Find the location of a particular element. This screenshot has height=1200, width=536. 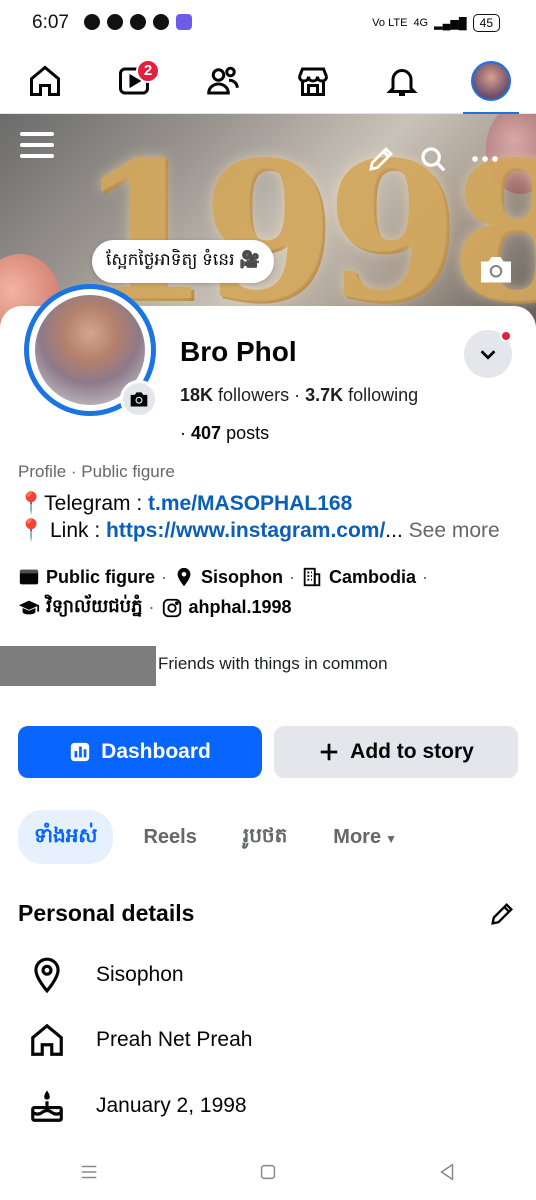

intro-city: Sisophon is located at coordinates (228, 577).